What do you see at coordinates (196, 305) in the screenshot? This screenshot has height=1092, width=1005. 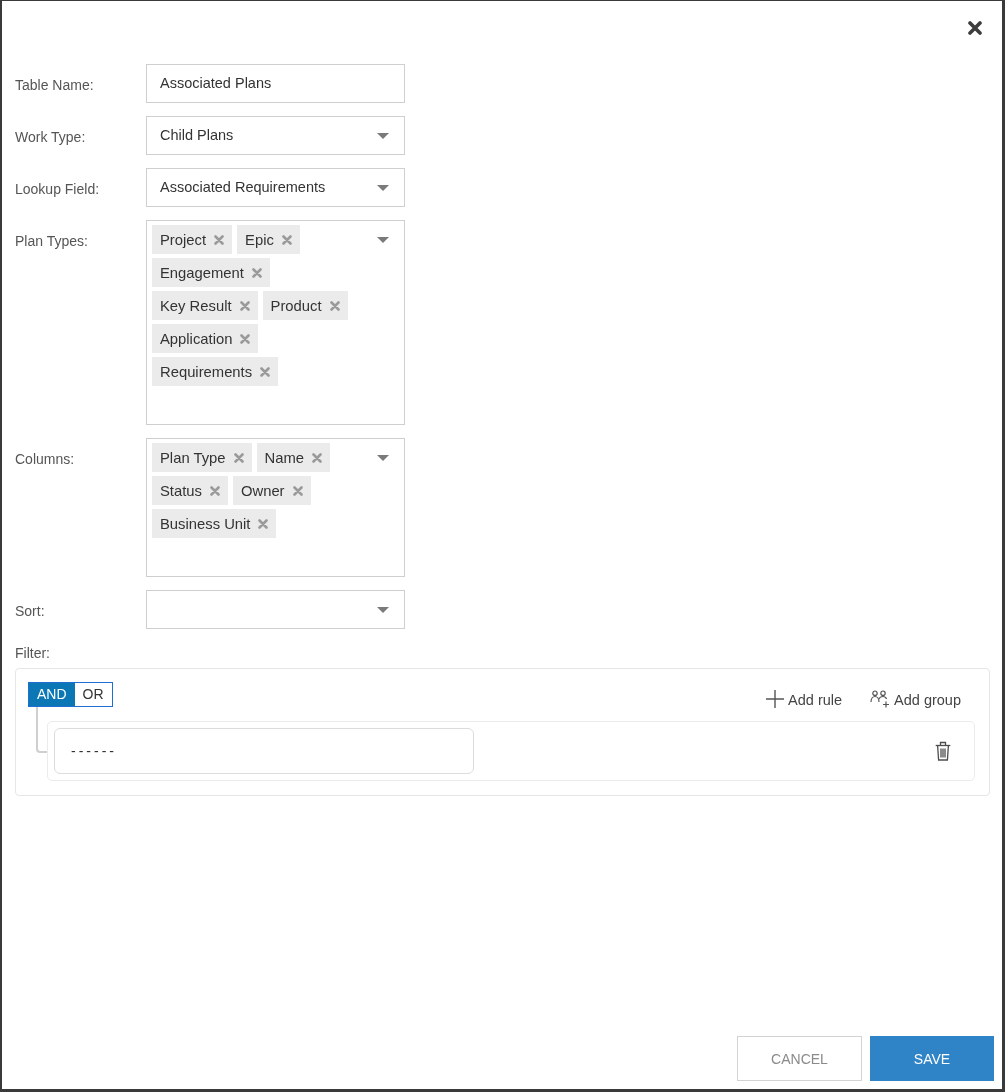 I see `tag-label: Key Result` at bounding box center [196, 305].